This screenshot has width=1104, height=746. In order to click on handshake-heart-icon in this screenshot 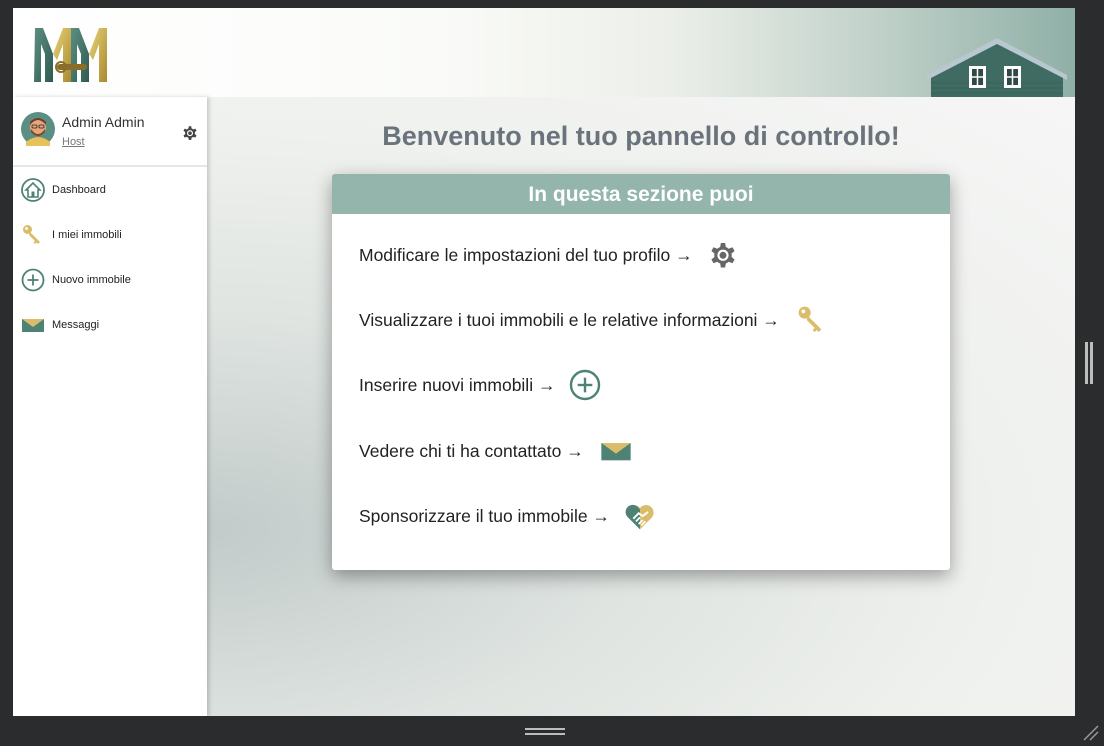, I will do `click(640, 516)`.